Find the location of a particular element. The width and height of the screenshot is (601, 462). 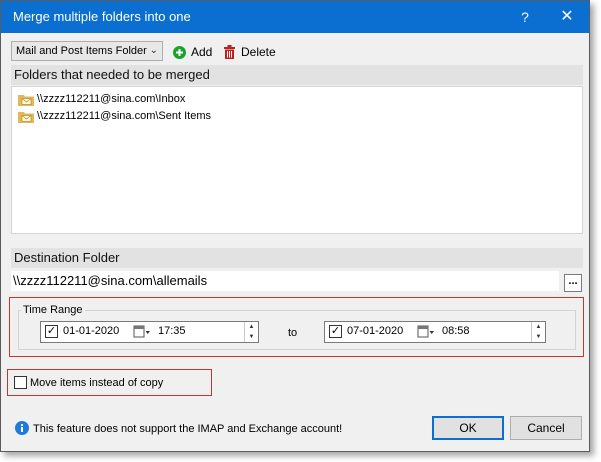

to-time-spinner: ▲ ▼ is located at coordinates (538, 332).